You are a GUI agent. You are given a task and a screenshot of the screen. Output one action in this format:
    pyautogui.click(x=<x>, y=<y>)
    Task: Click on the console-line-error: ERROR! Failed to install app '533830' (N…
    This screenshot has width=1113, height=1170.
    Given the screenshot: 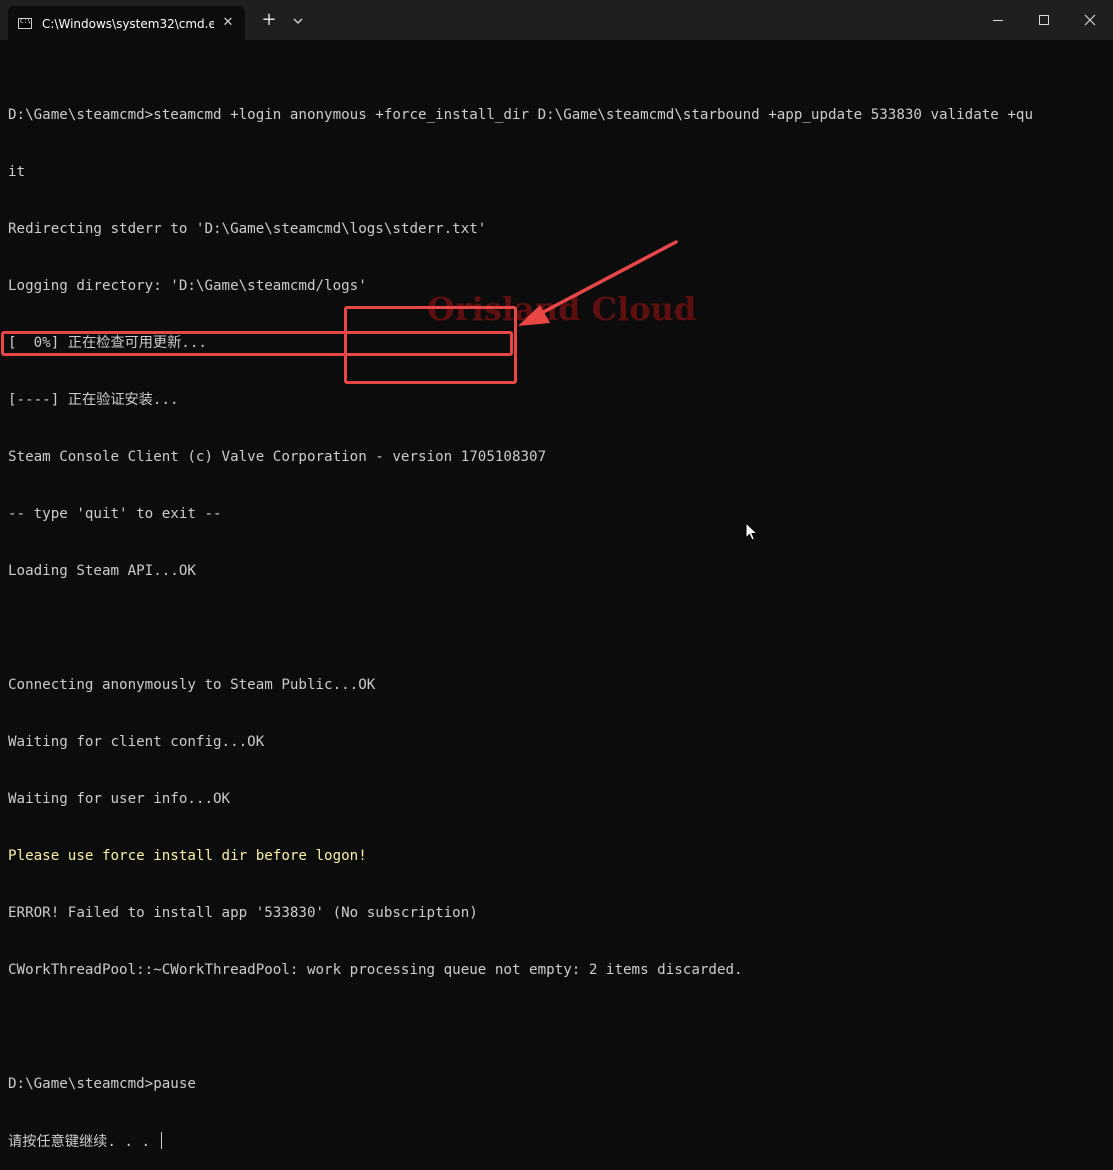 What is the action you would take?
    pyautogui.click(x=243, y=913)
    